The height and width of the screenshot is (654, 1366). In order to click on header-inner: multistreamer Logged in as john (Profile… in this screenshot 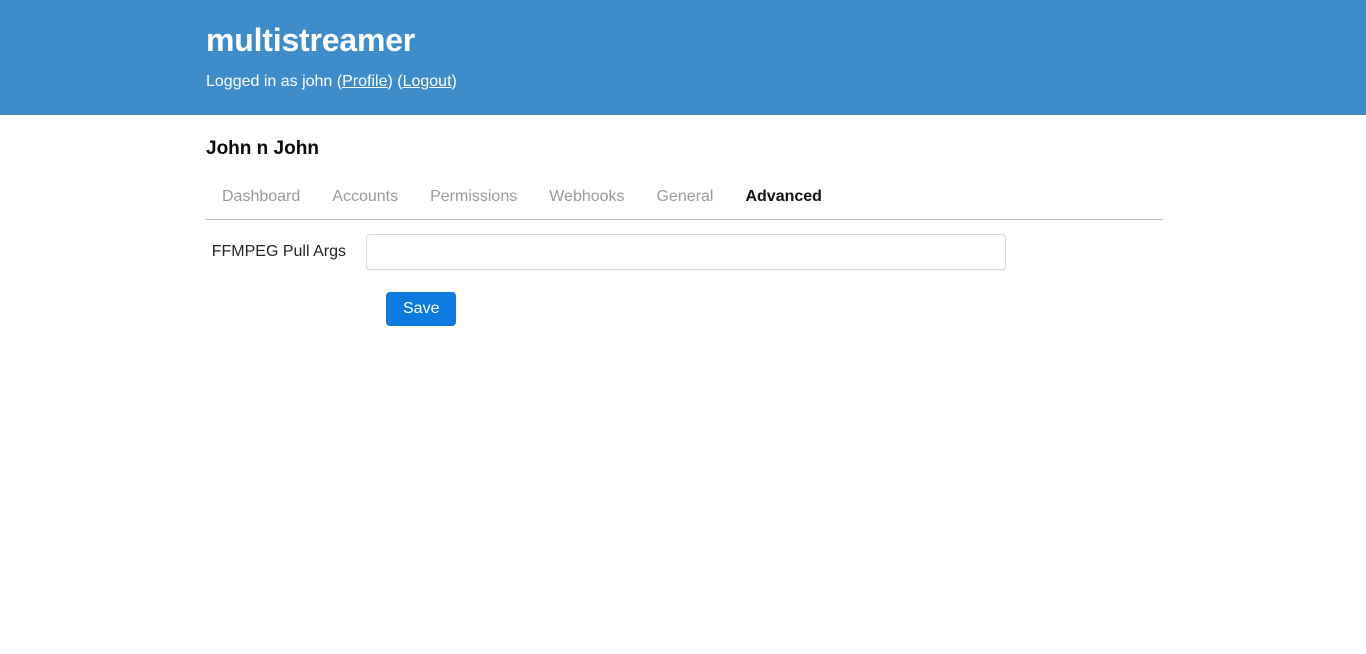, I will do `click(683, 46)`.